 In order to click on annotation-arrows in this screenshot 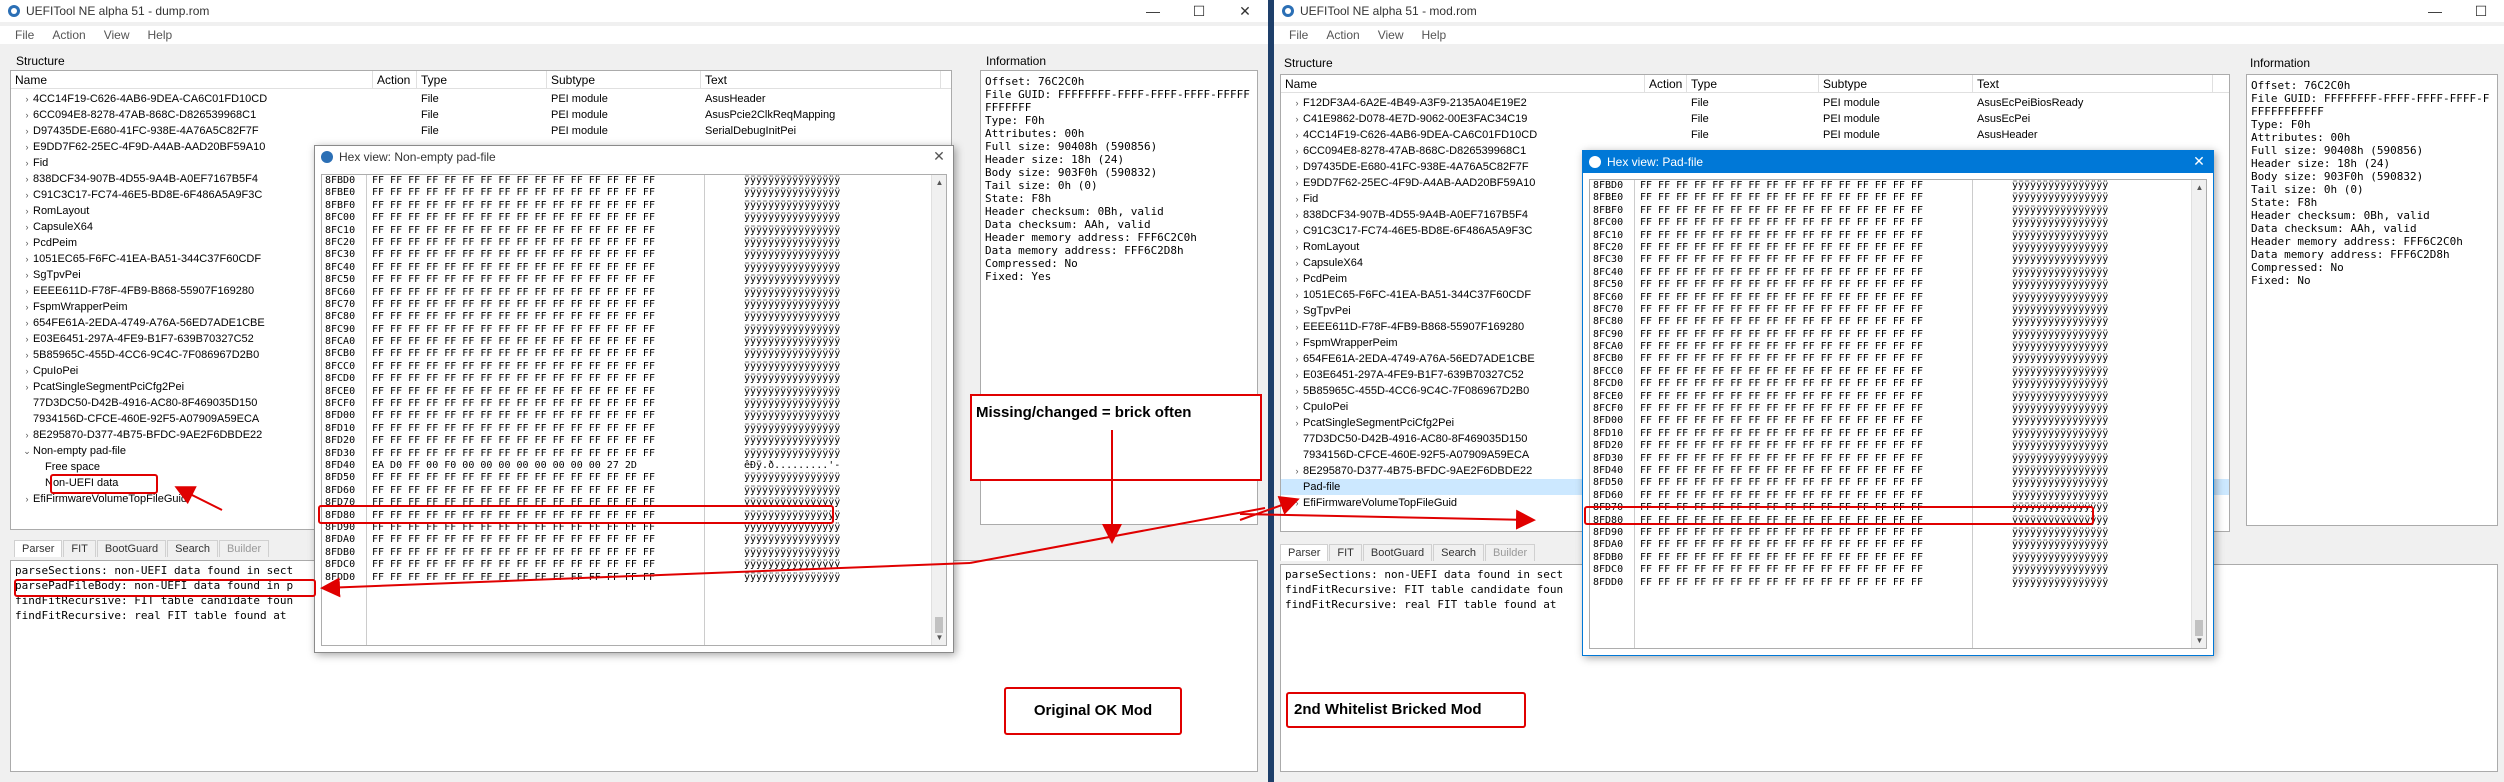, I will do `click(855, 514)`.